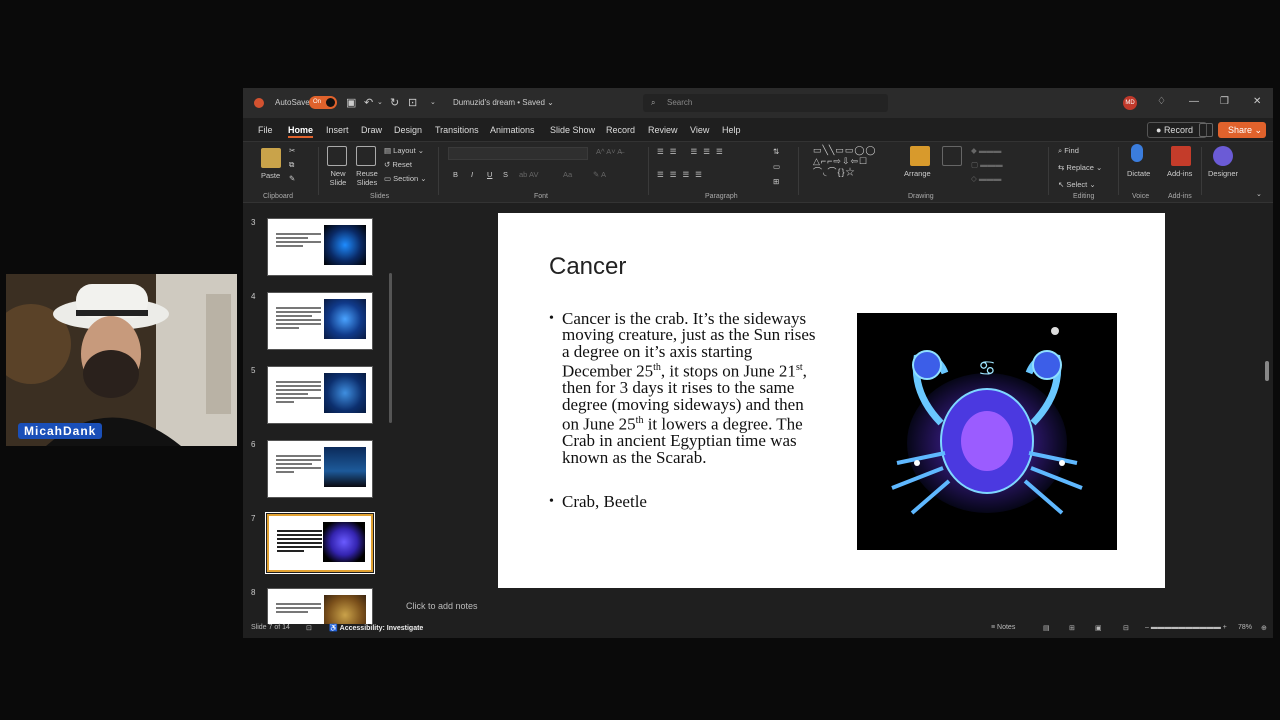  I want to click on fit-slide-icon: ⊕, so click(1264, 628).